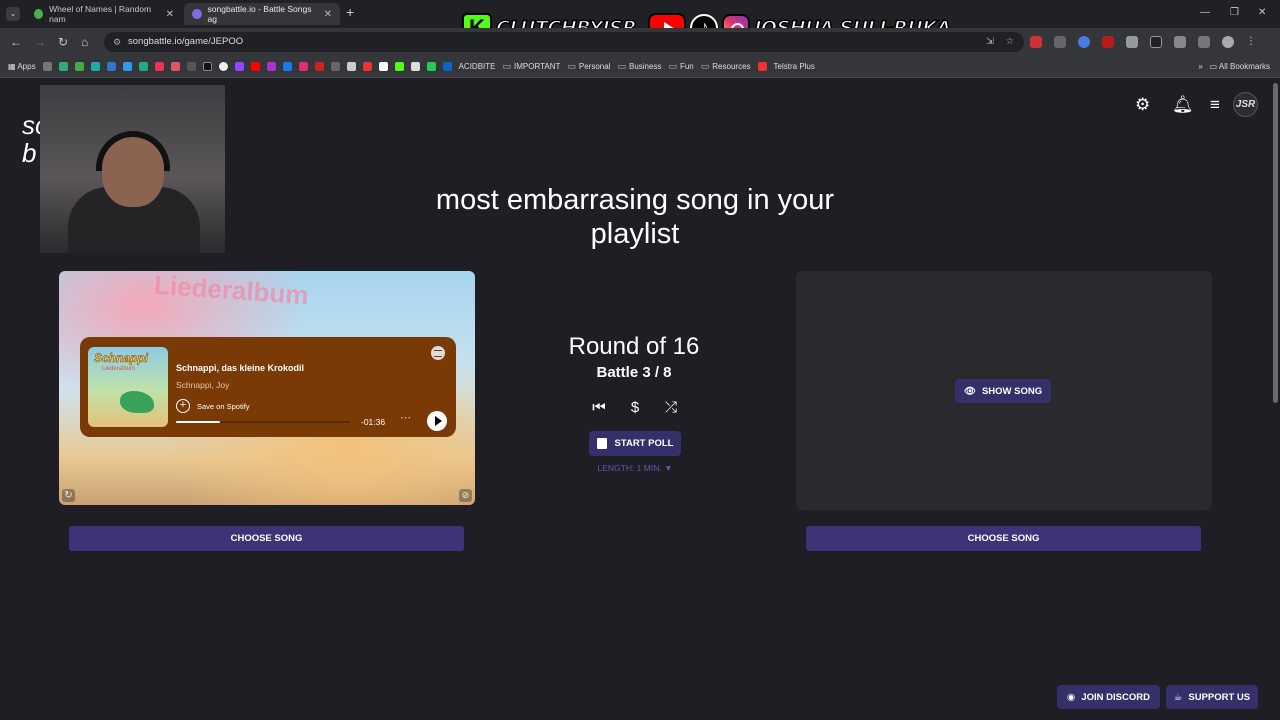 The image size is (1280, 720). I want to click on poll-length-dropdown: LENGTH: 1 MIN. ▼, so click(635, 468).